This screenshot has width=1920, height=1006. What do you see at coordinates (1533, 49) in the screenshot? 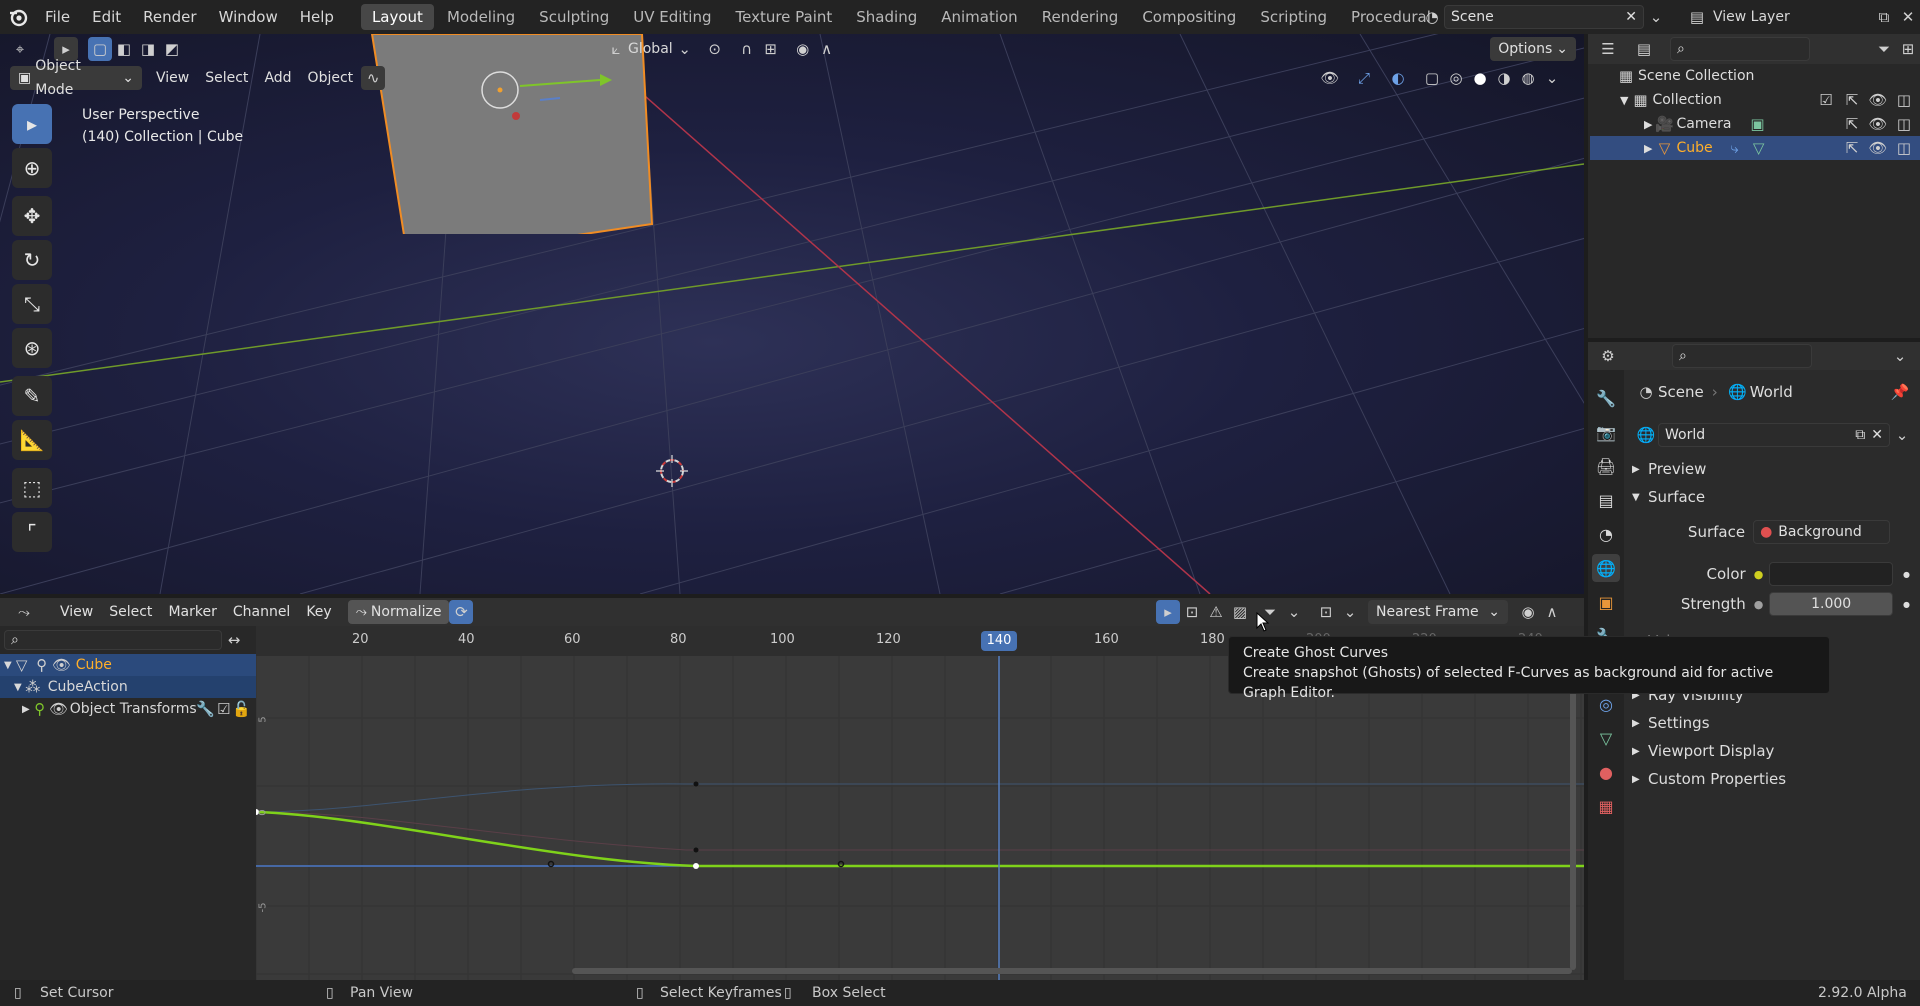
I see `options-button: Options ⌄` at bounding box center [1533, 49].